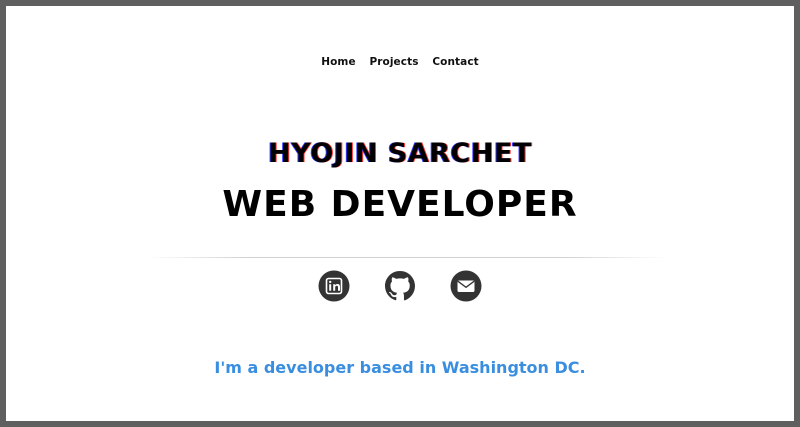 This screenshot has width=800, height=427. I want to click on divider, so click(406, 257).